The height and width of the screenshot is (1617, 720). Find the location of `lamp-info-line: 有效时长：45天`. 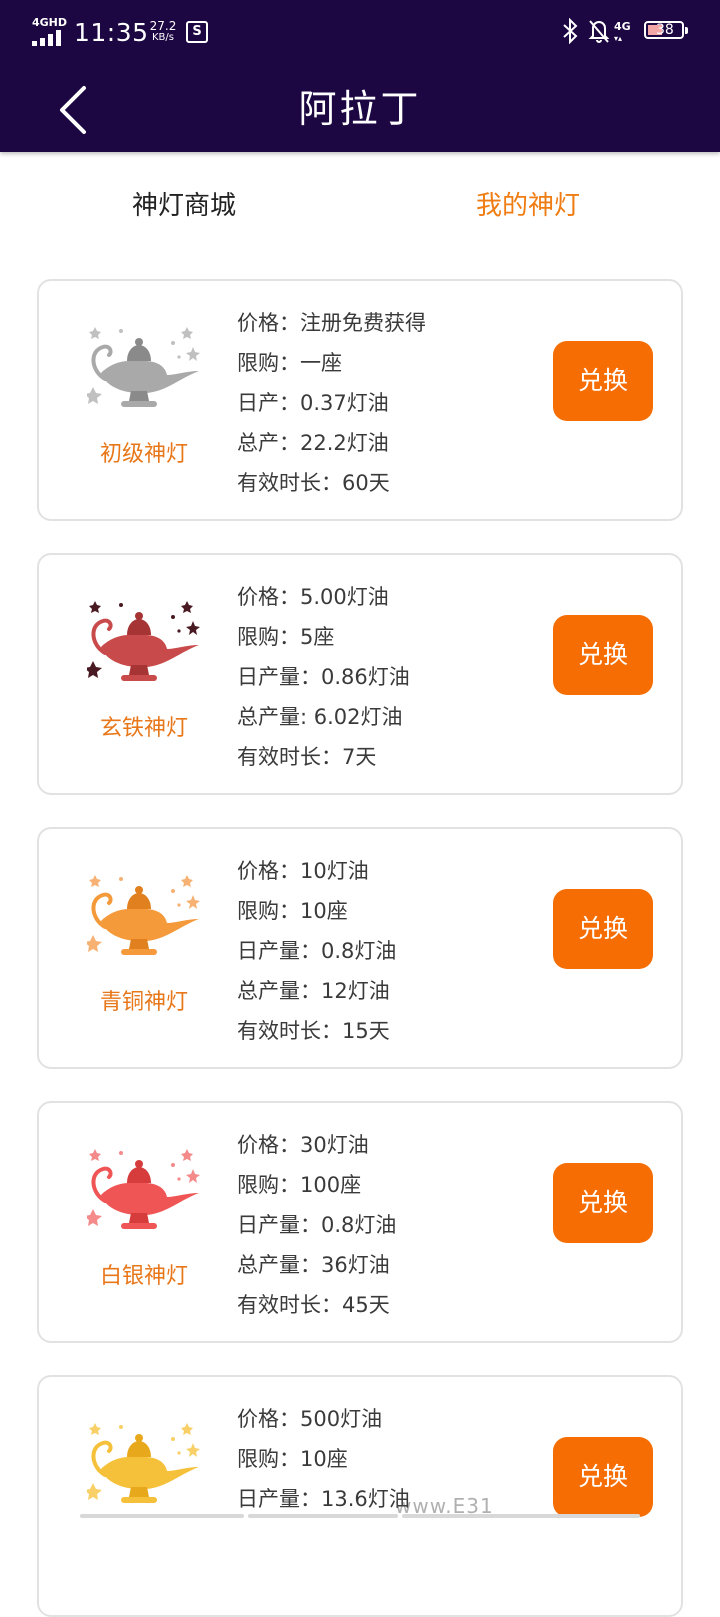

lamp-info-line: 有效时长：45天 is located at coordinates (313, 1305).